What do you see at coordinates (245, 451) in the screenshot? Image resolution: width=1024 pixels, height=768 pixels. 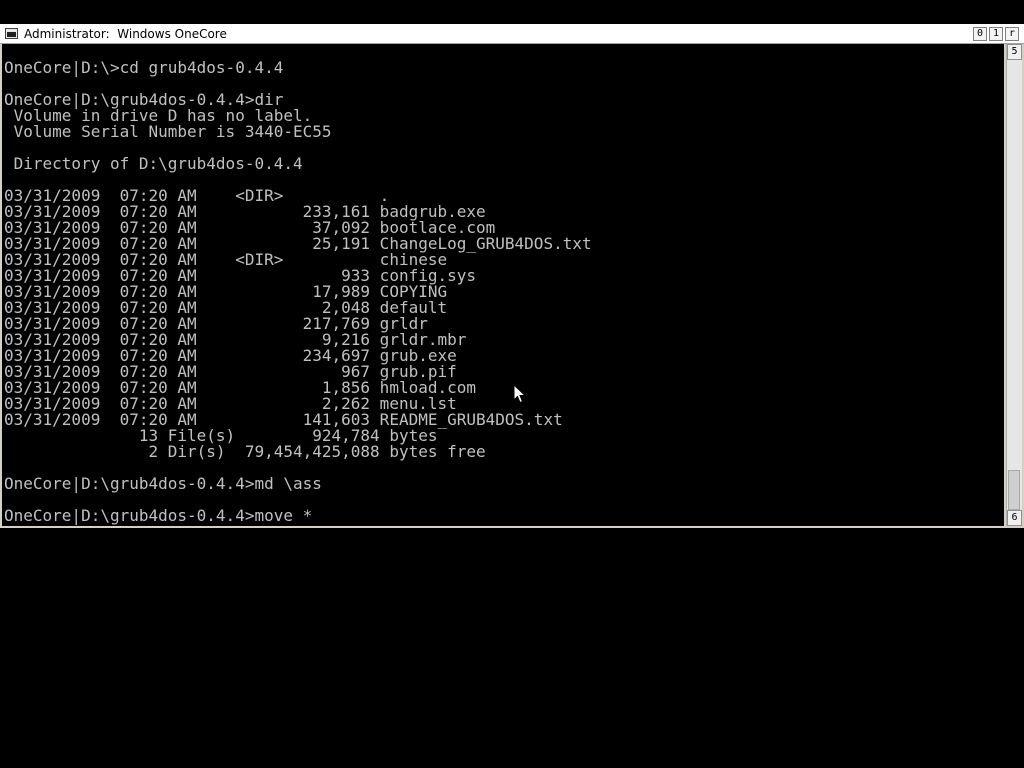 I see `console-line: 2 Dir(s) 79,454,425,088 bytes free` at bounding box center [245, 451].